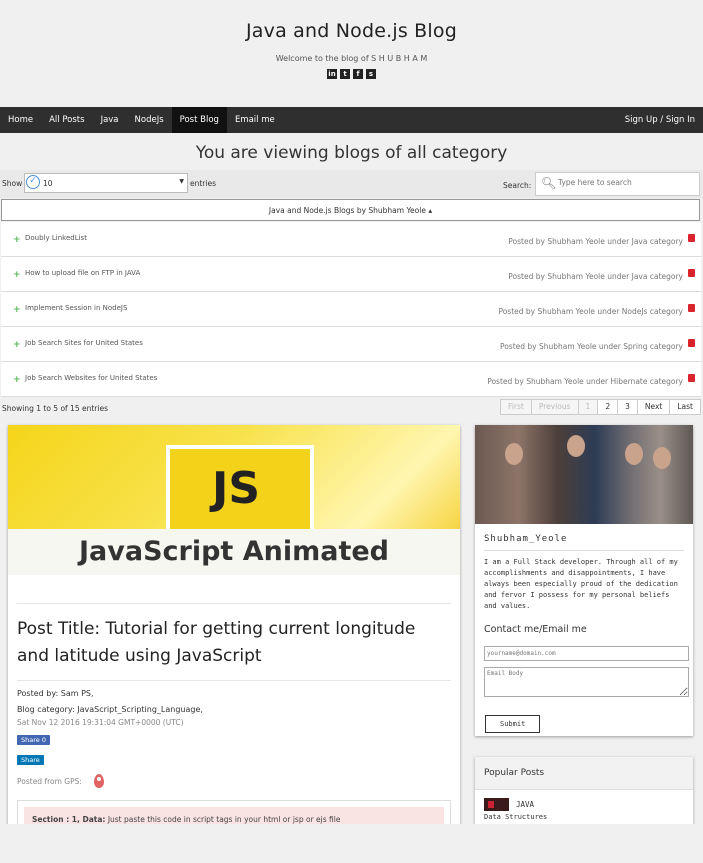 This screenshot has width=703, height=863. I want to click on posted-by: Posted by: Sam PS,, so click(55, 693).